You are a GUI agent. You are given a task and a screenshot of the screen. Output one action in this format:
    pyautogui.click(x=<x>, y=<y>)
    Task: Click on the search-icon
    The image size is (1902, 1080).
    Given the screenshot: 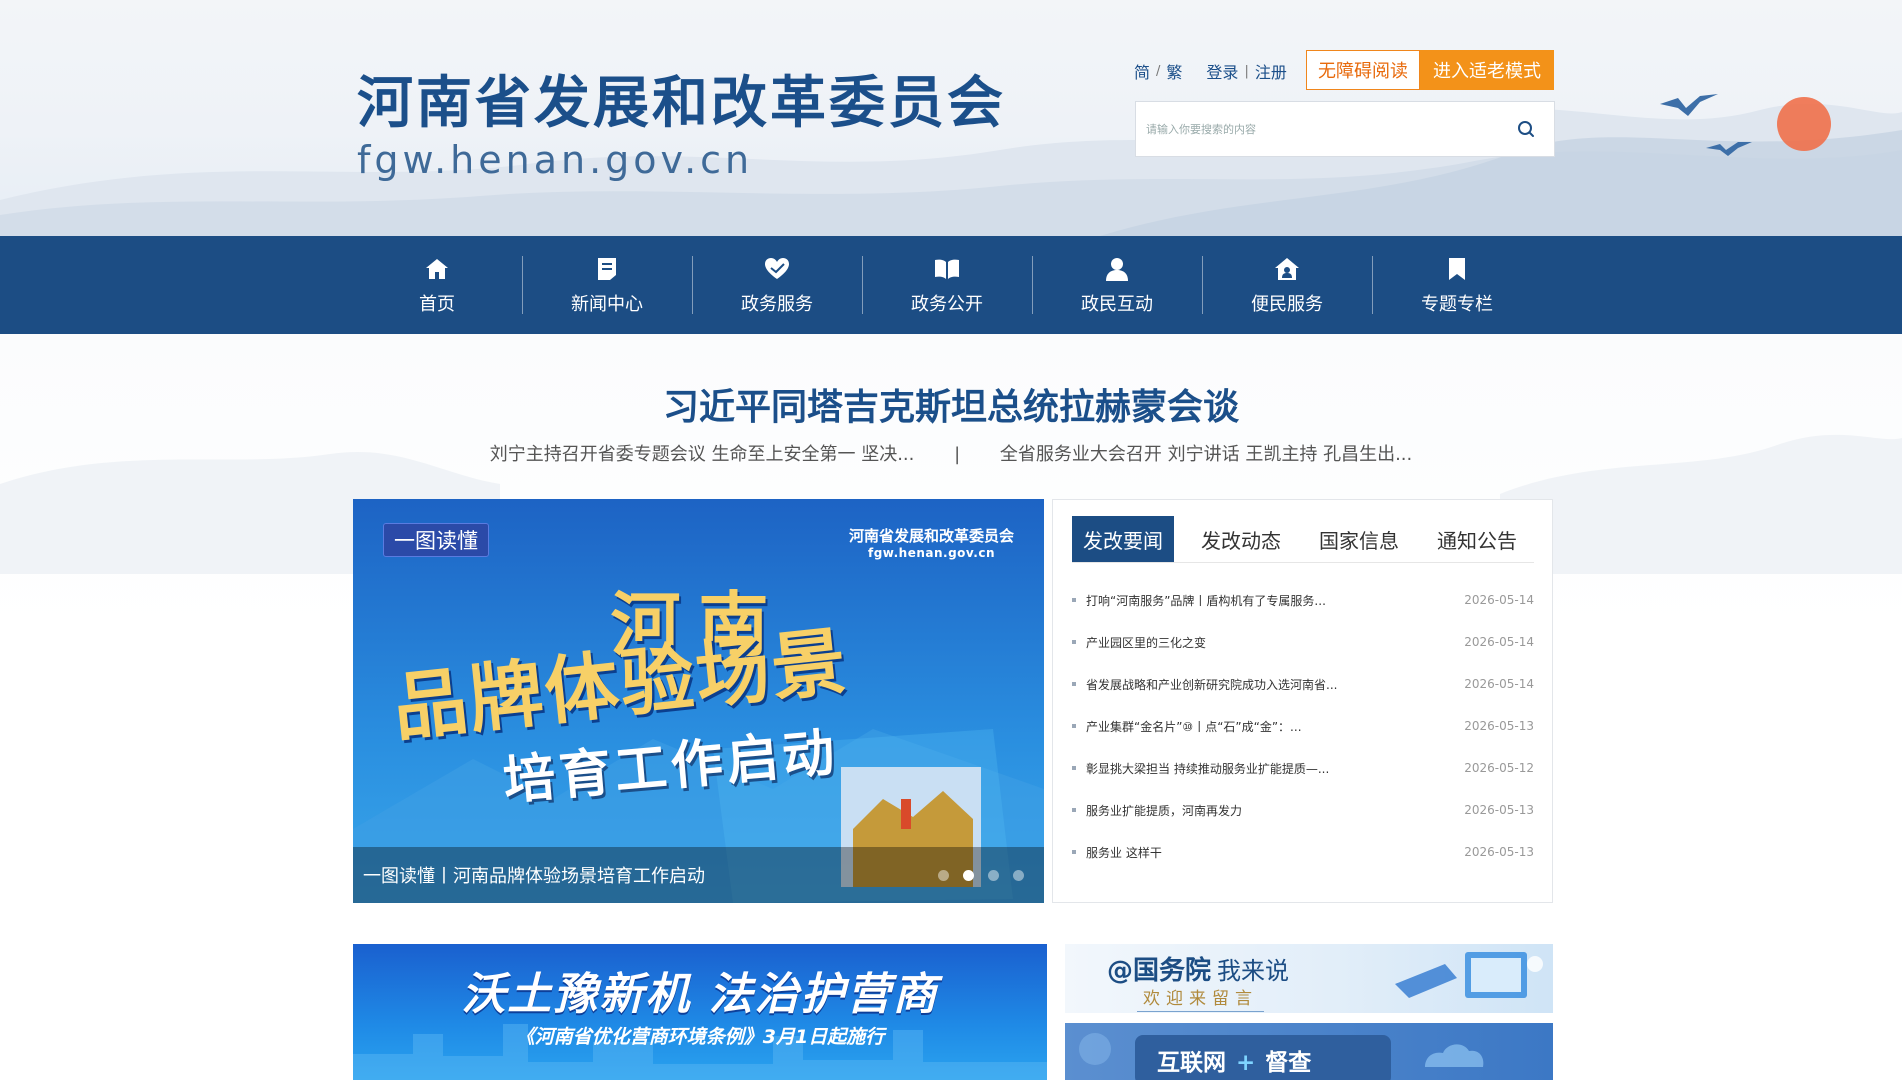 What is the action you would take?
    pyautogui.click(x=1526, y=129)
    